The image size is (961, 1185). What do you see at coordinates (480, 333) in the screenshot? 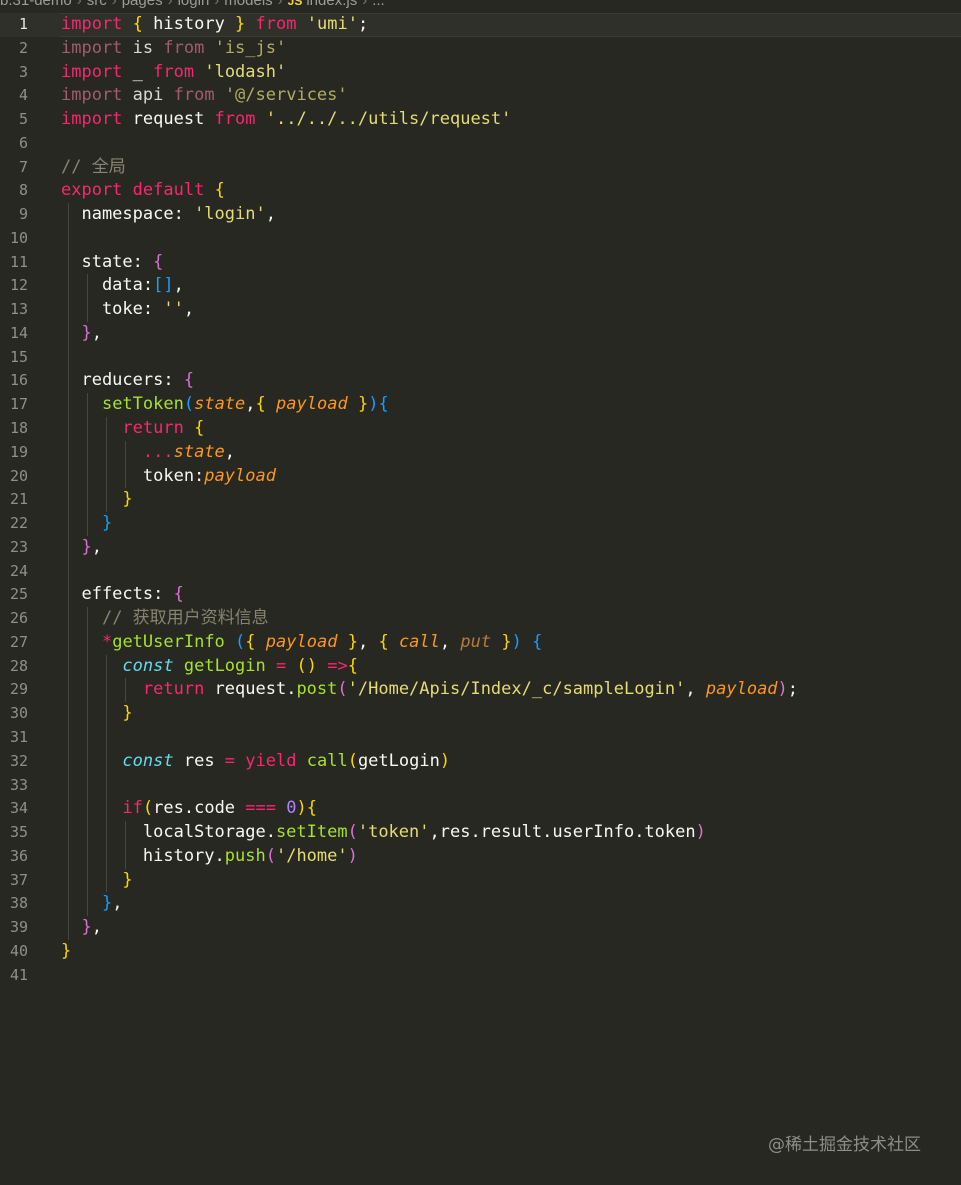
I see `code-line: 14 },` at bounding box center [480, 333].